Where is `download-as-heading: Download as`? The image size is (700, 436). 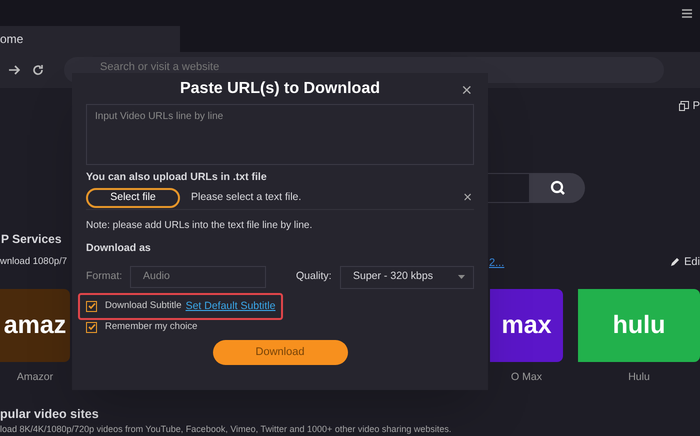 download-as-heading: Download as is located at coordinates (119, 248).